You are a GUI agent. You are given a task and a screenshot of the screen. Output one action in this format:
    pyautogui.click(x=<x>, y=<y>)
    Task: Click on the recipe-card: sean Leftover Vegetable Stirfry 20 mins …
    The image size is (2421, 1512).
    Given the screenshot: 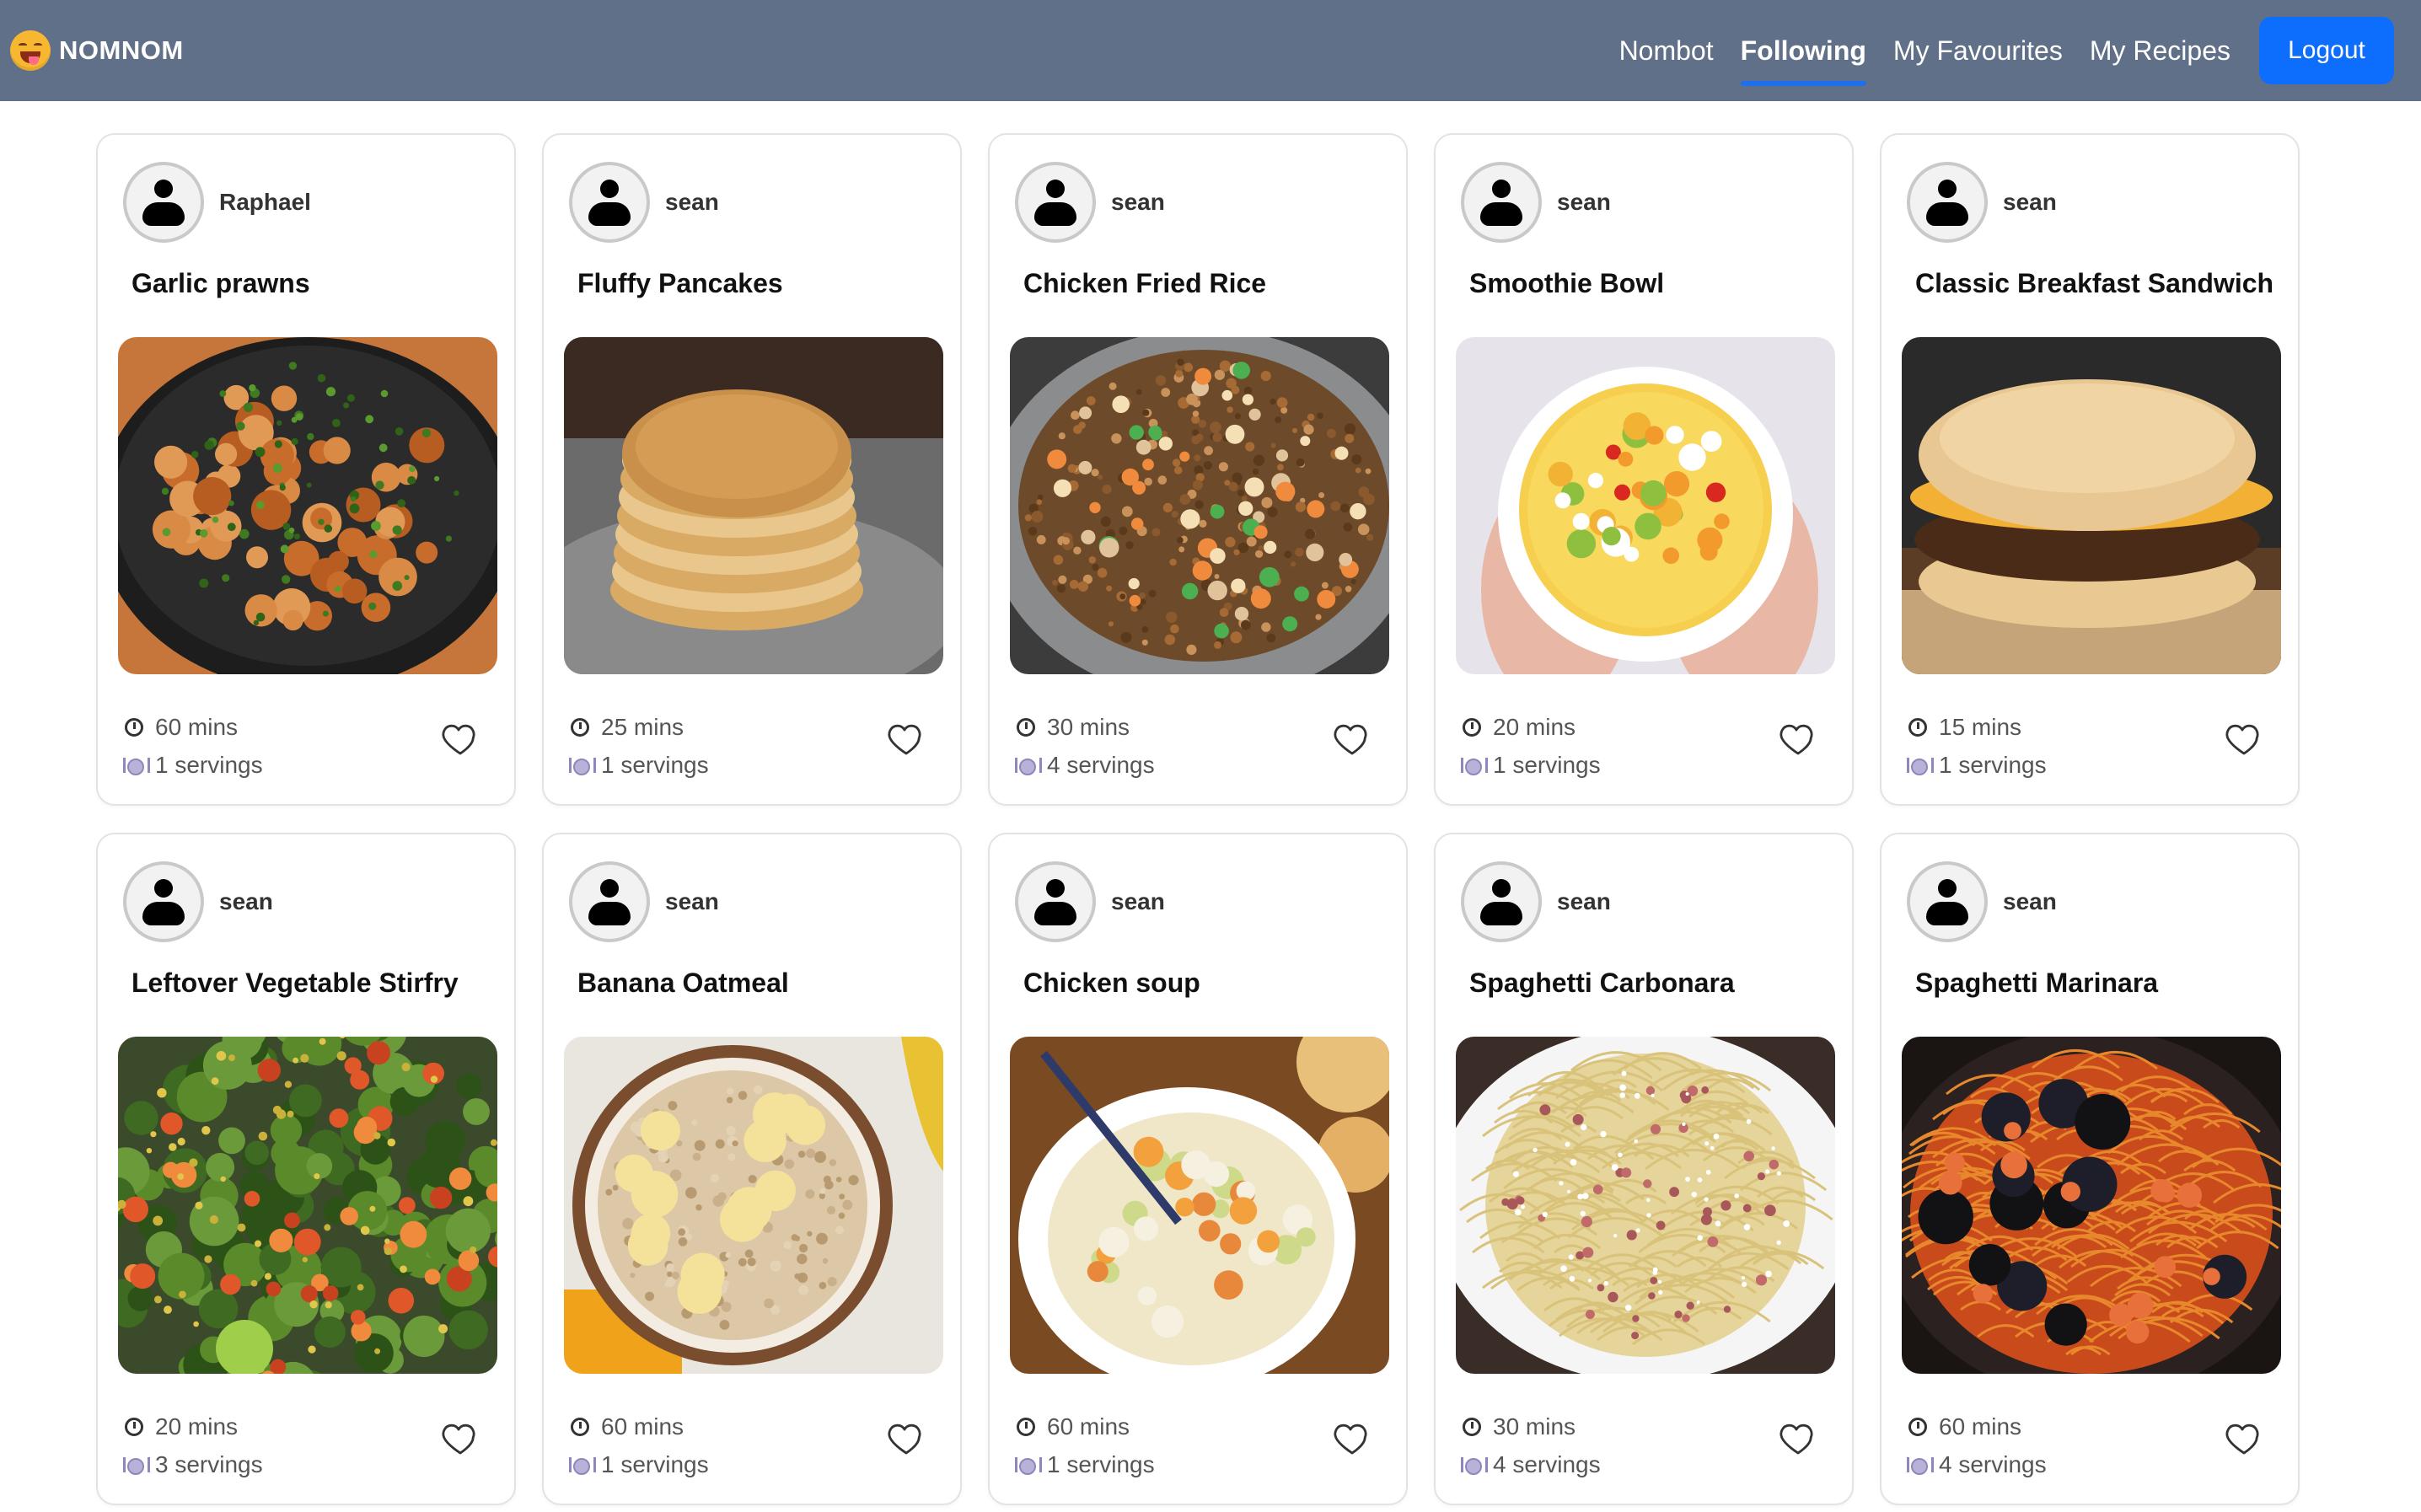 What is the action you would take?
    pyautogui.click(x=306, y=1169)
    